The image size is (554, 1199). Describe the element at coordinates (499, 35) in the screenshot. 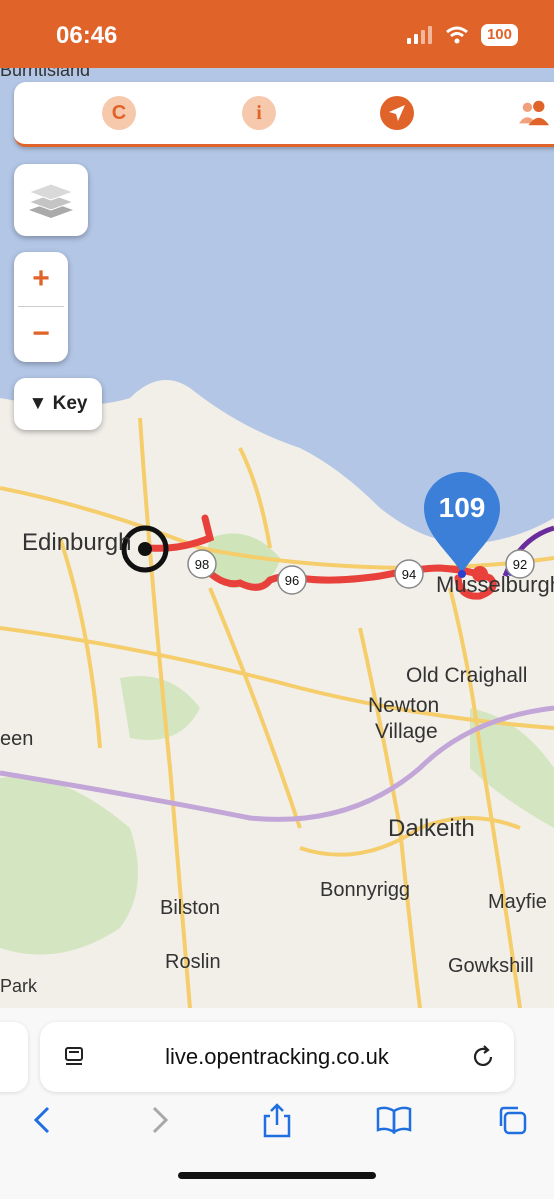

I see `battery-indicator: 100` at that location.